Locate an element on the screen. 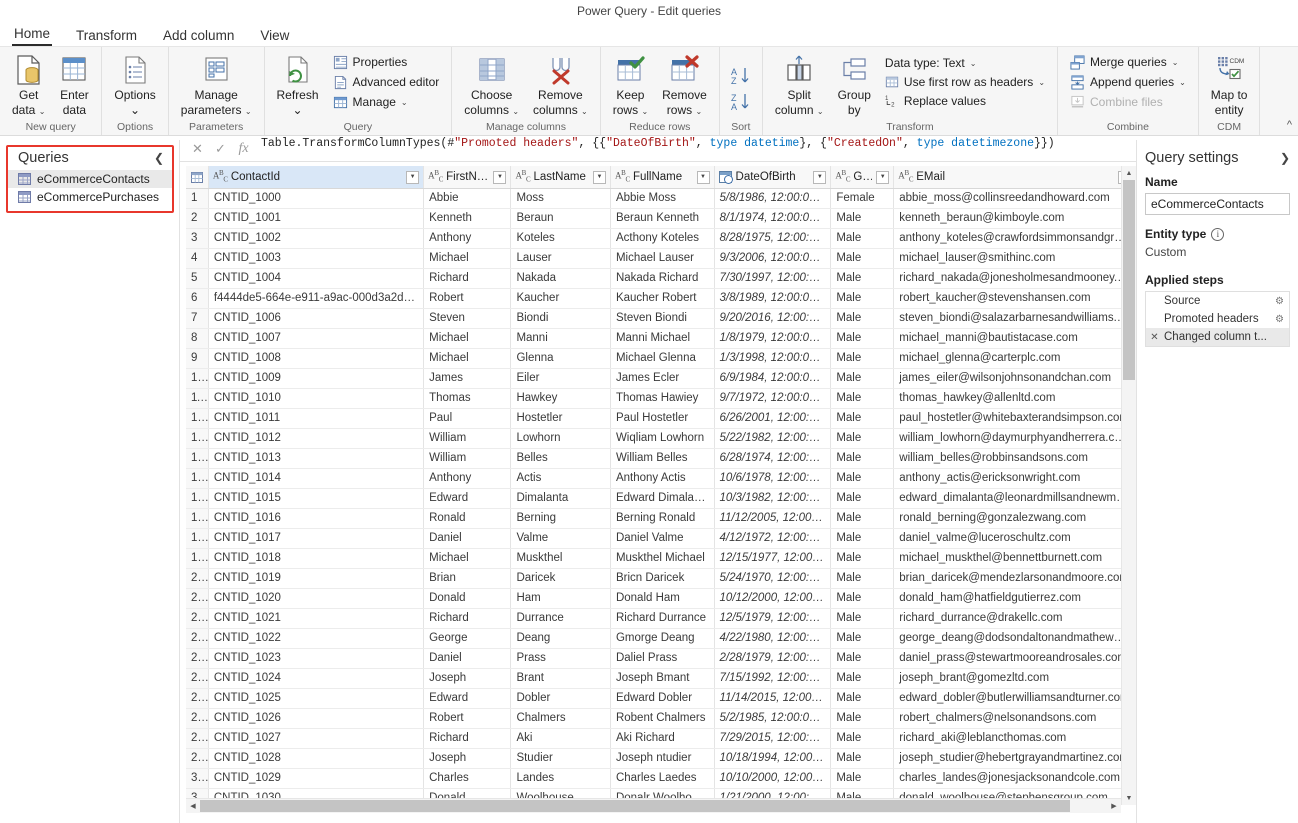  cell-dateofbirth: 5/2/1985, 12:00:00 AM is located at coordinates (773, 718).